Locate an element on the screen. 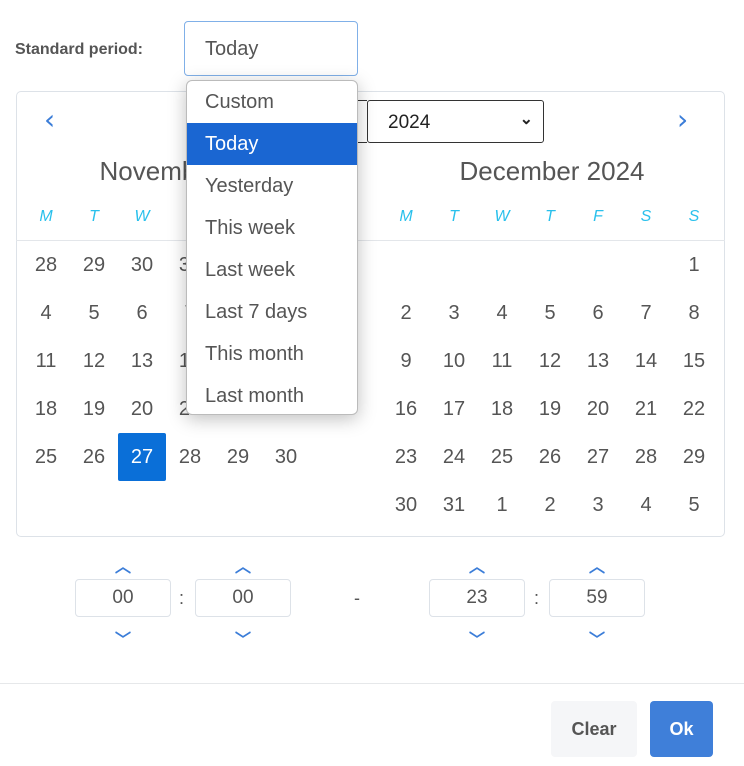  start-hour-up-icon: ︿ is located at coordinates (123, 565).